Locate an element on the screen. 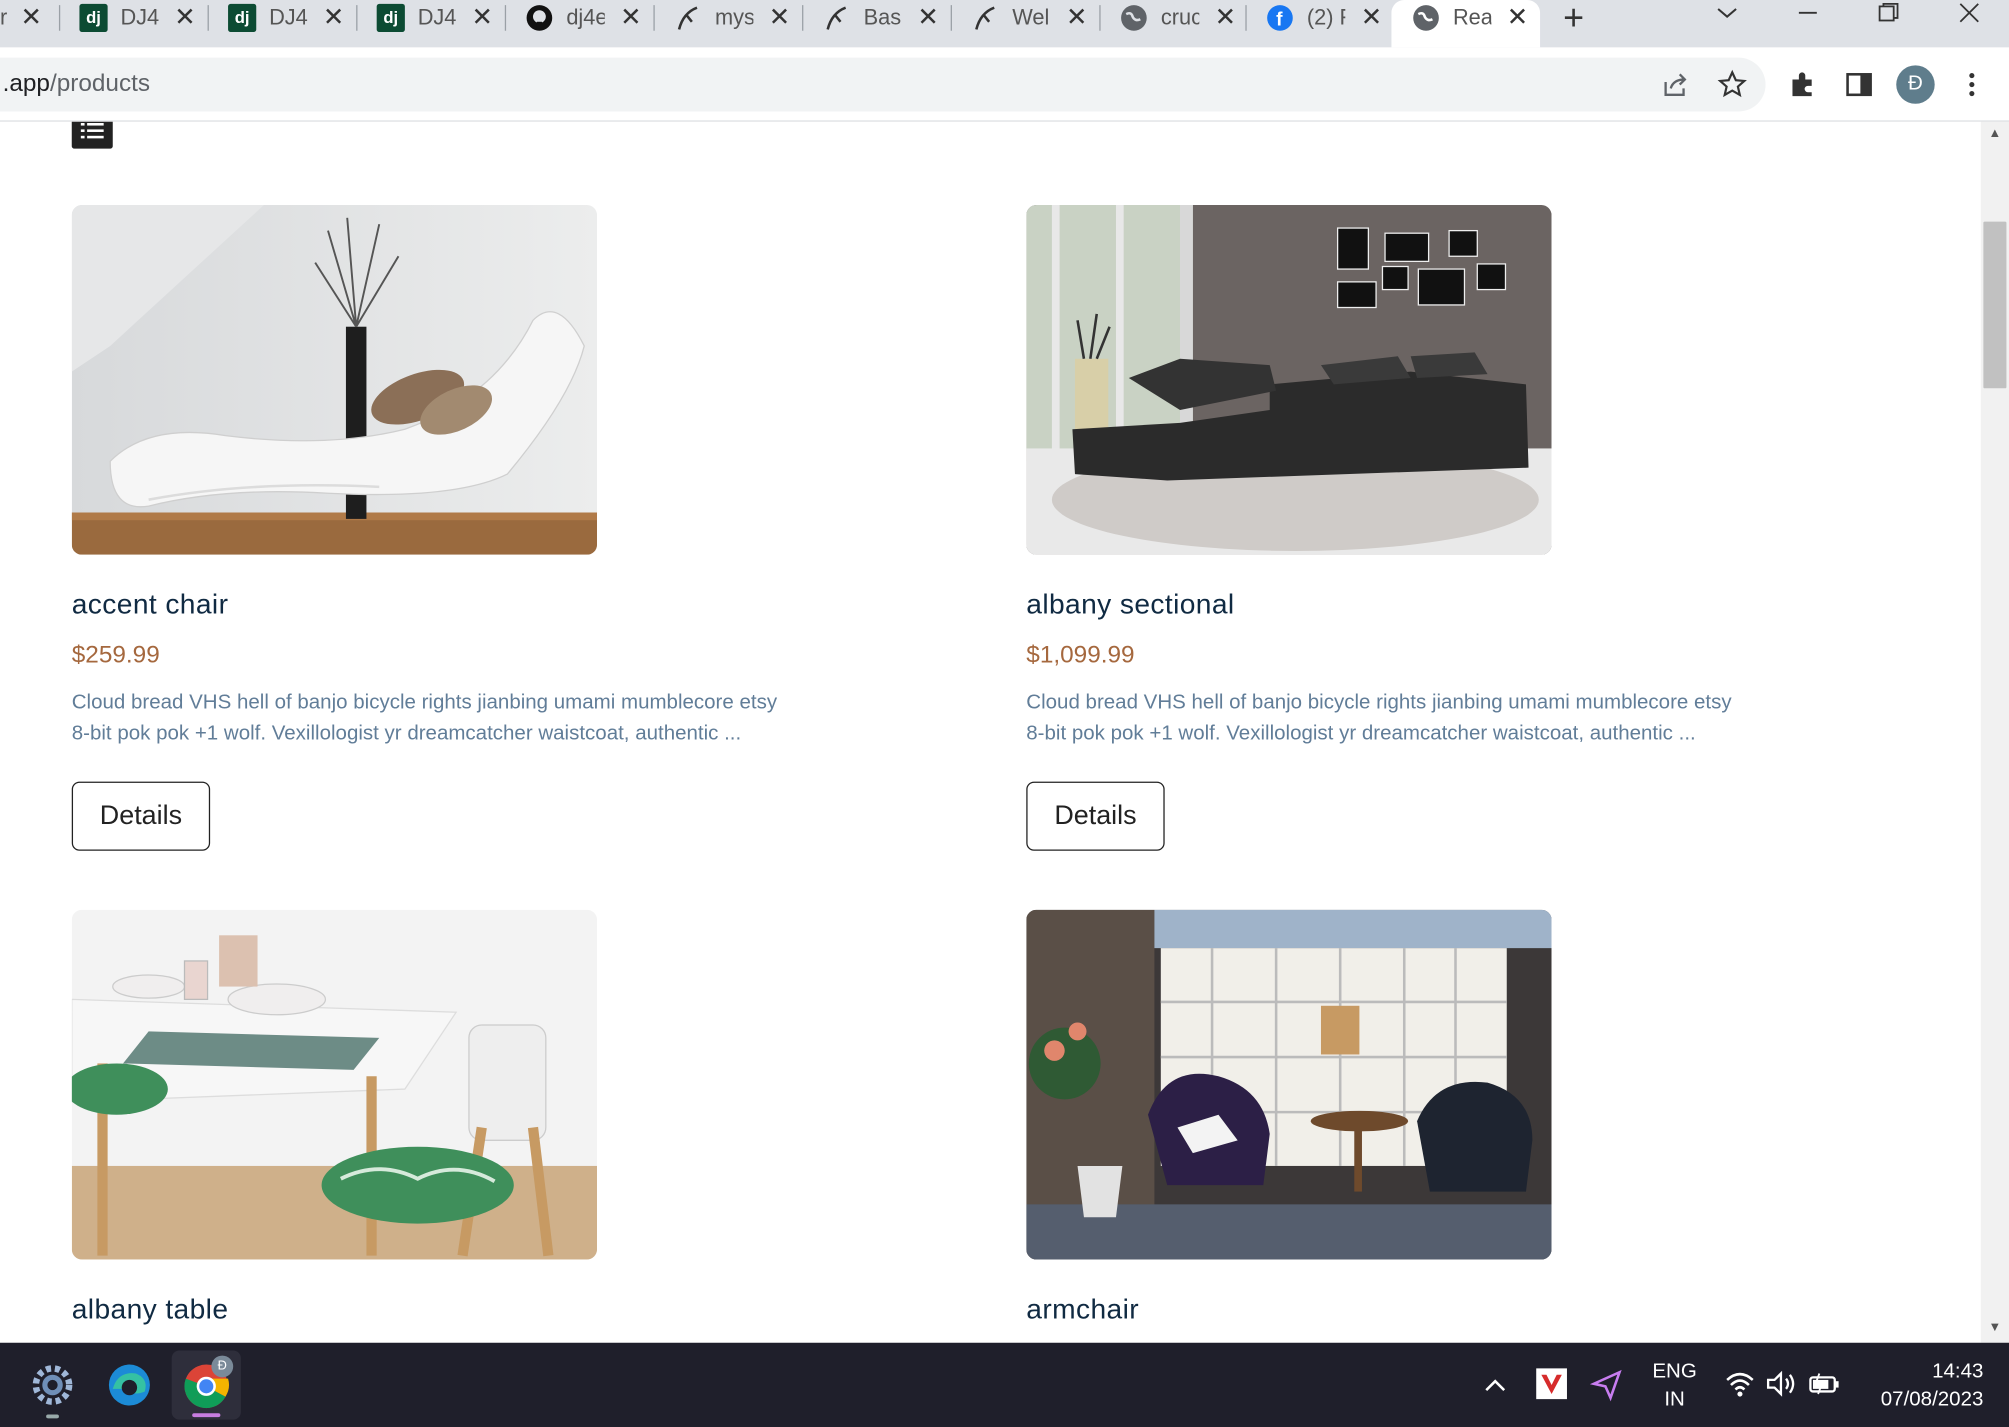 Image resolution: width=2009 pixels, height=1427 pixels. extensions-icon is located at coordinates (1802, 84).